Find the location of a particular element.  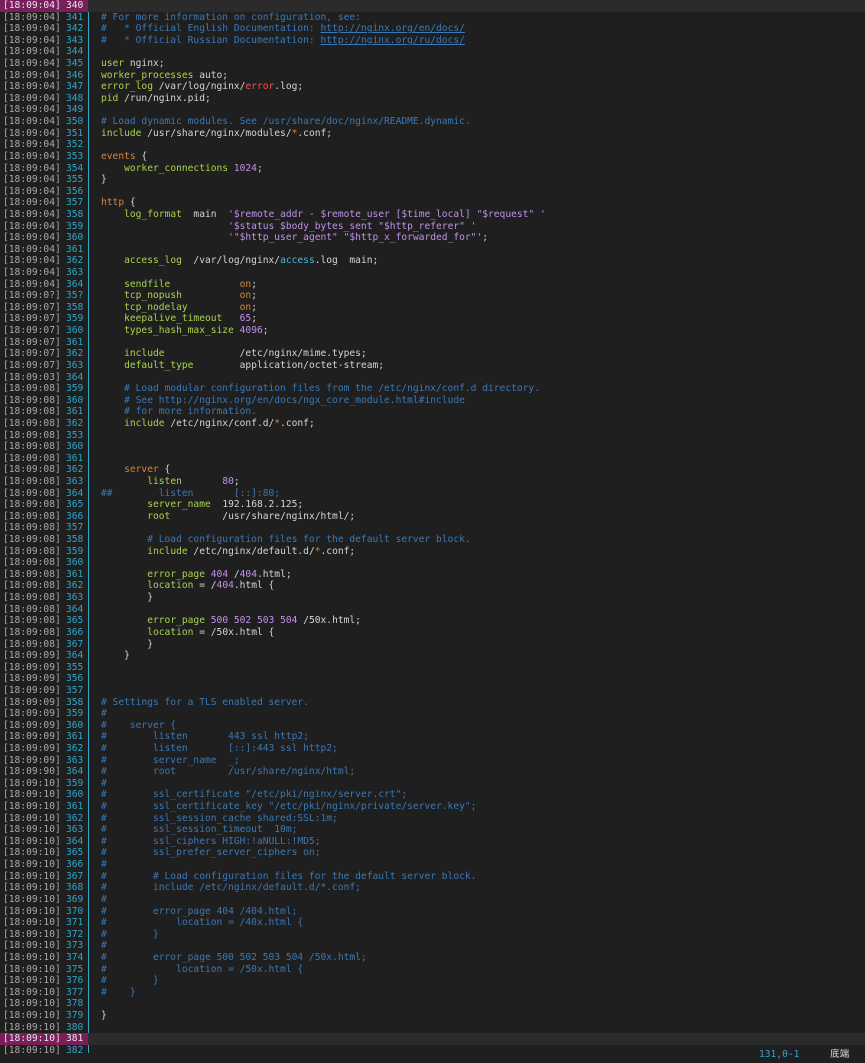

code-text: worker_processes auto; is located at coordinates (164, 76).